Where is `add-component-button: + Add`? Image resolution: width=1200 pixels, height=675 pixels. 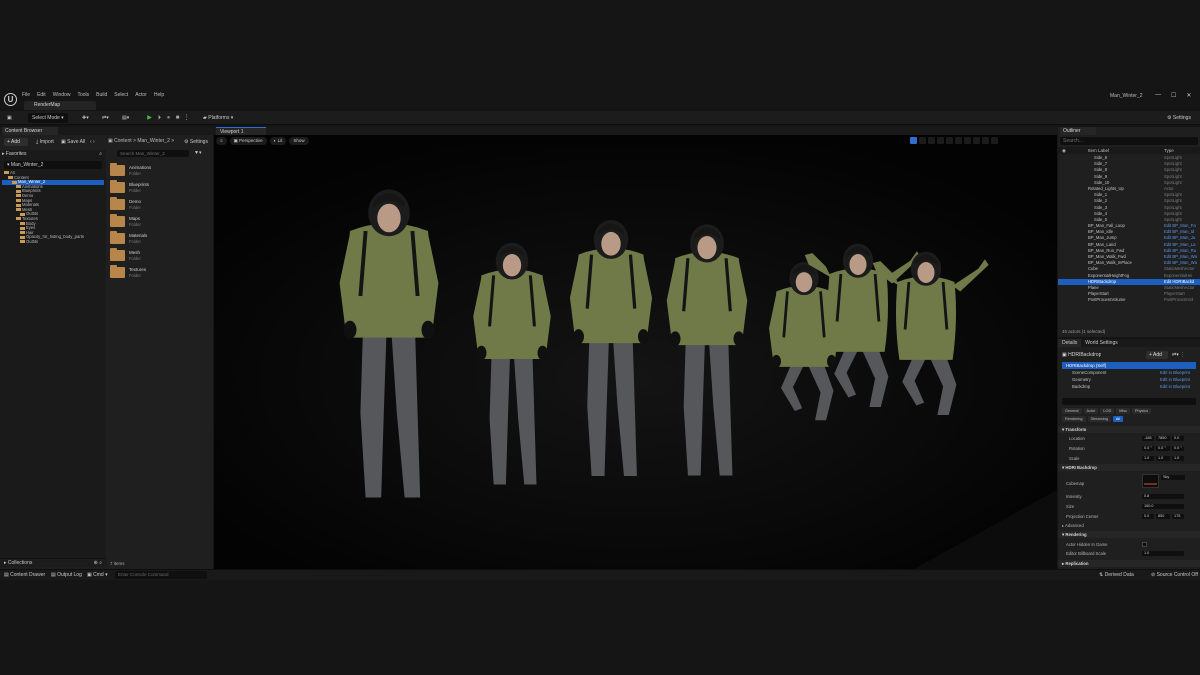
add-component-button: + Add is located at coordinates (1157, 355).